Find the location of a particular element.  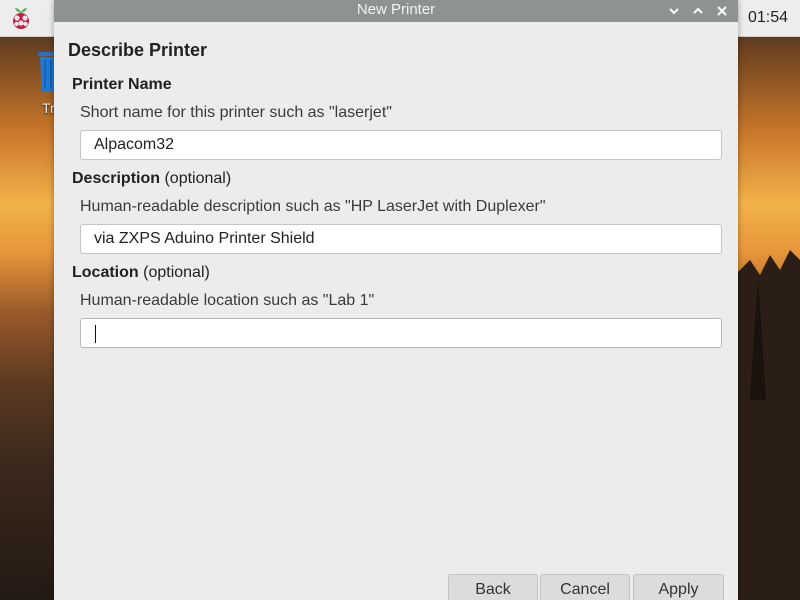

chevron-down-icon is located at coordinates (674, 11).